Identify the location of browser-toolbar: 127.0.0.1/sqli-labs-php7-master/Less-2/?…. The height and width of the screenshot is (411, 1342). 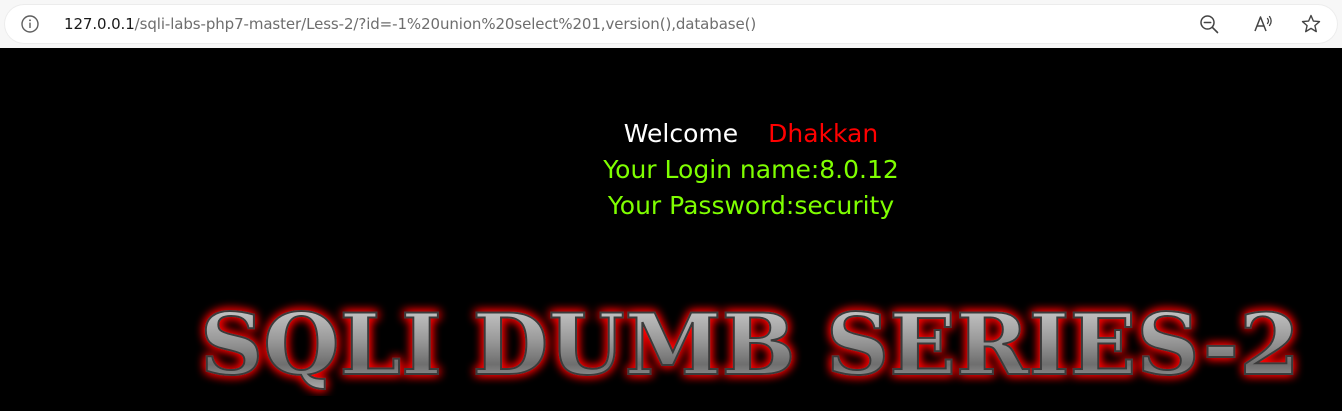
(671, 24).